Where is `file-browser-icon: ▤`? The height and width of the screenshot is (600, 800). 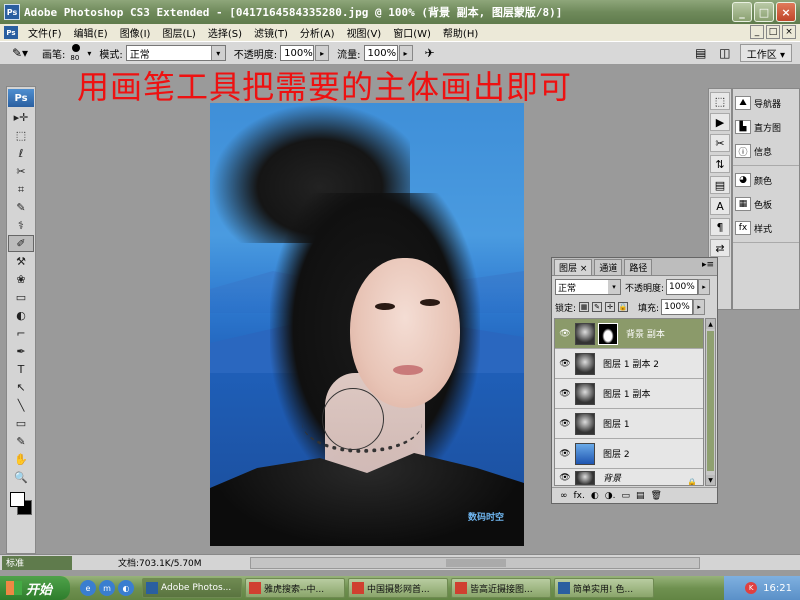 file-browser-icon: ▤ is located at coordinates (701, 53).